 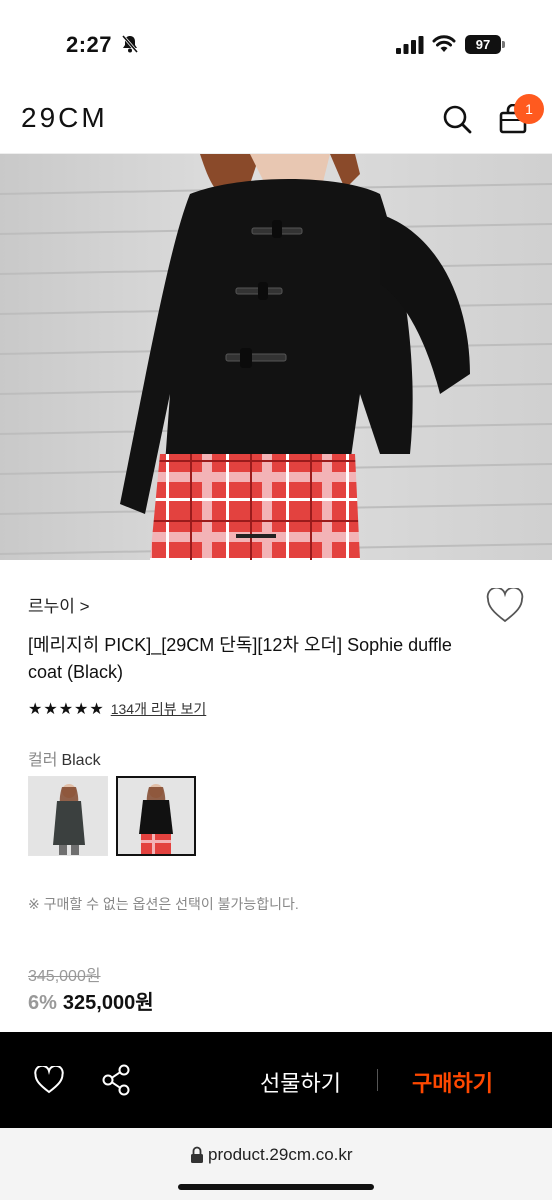 I want to click on home-indicator, so click(x=276, y=1187).